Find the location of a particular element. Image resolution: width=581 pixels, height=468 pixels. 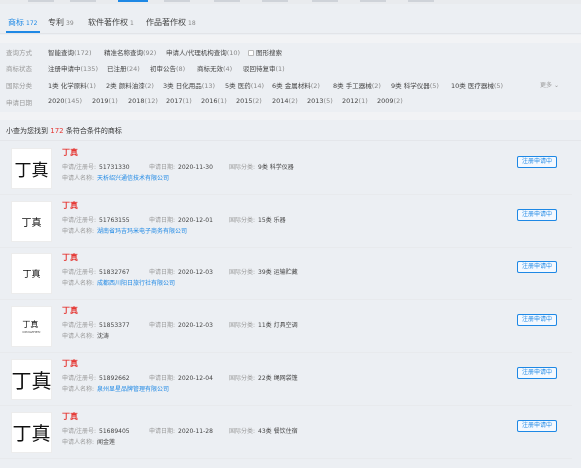

applicant: 申请人名称: 沈涛 is located at coordinates (86, 336).